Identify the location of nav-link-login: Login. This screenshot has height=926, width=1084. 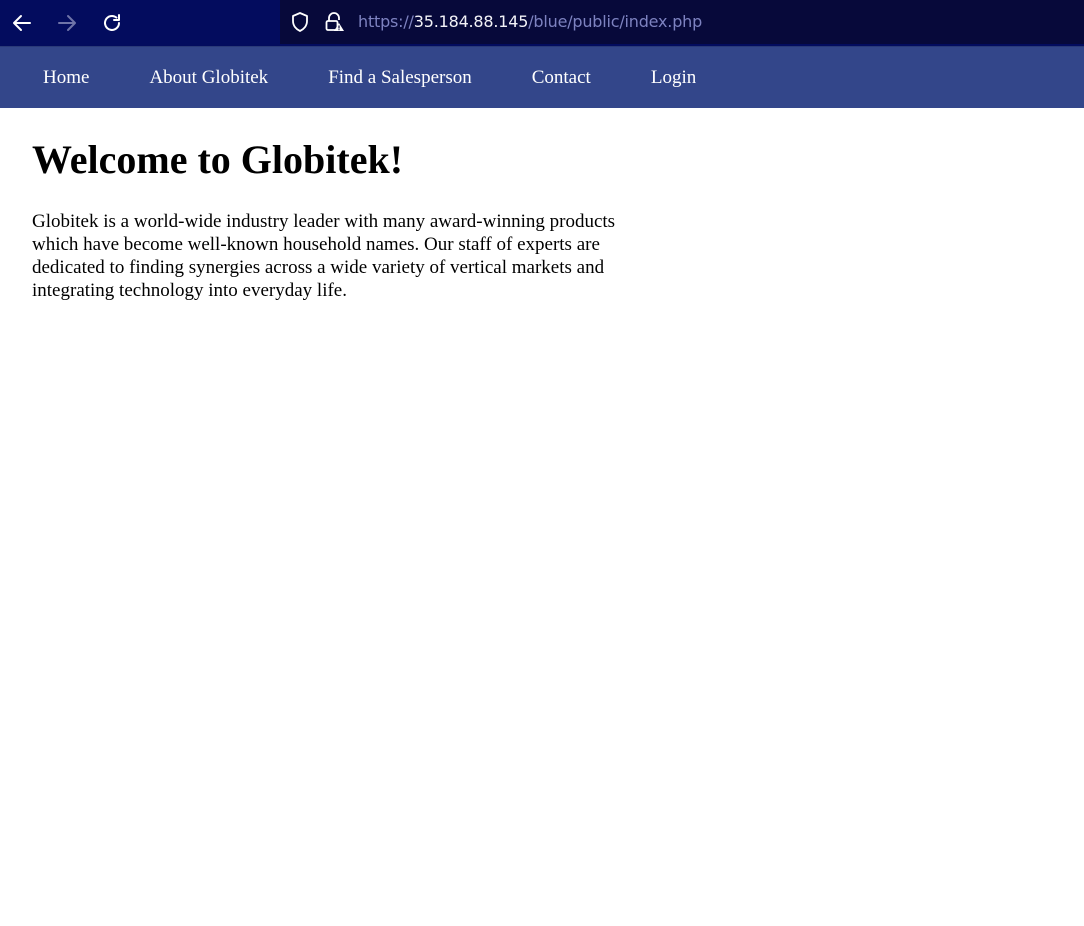
(673, 78).